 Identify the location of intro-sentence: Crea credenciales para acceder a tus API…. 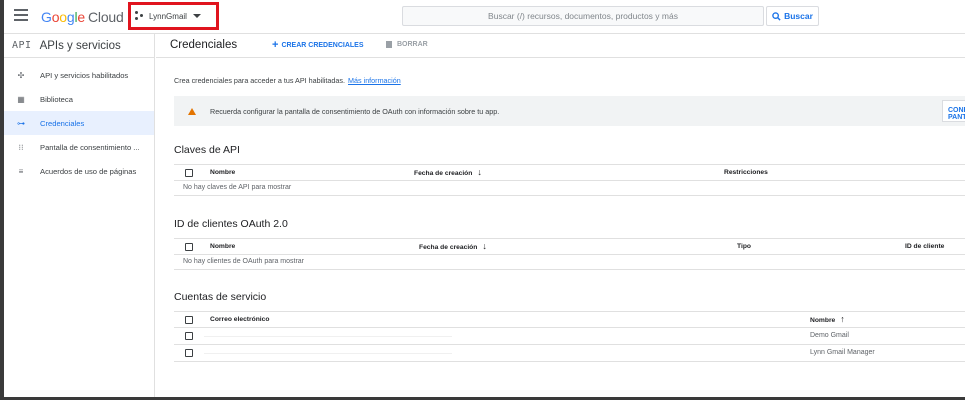
(260, 80).